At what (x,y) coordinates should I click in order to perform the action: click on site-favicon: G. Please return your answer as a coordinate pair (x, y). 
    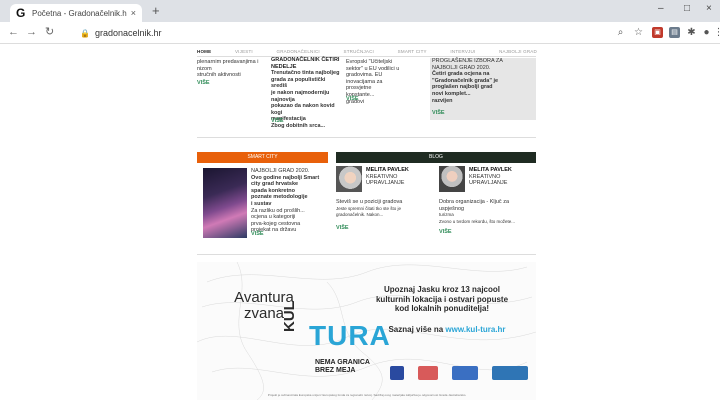
    Looking at the image, I should click on (21, 12).